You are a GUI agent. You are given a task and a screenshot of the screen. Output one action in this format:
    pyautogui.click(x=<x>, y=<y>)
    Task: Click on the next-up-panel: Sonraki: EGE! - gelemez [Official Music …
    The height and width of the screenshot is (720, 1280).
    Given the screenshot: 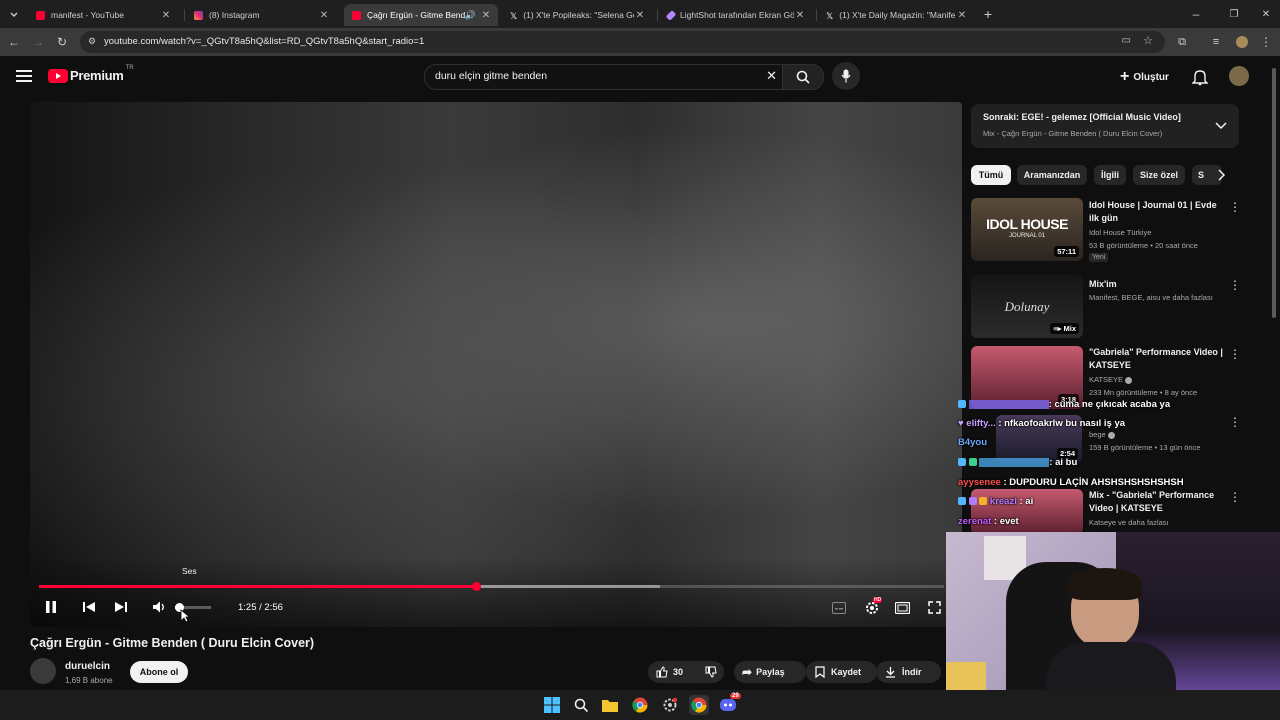 What is the action you would take?
    pyautogui.click(x=1105, y=126)
    